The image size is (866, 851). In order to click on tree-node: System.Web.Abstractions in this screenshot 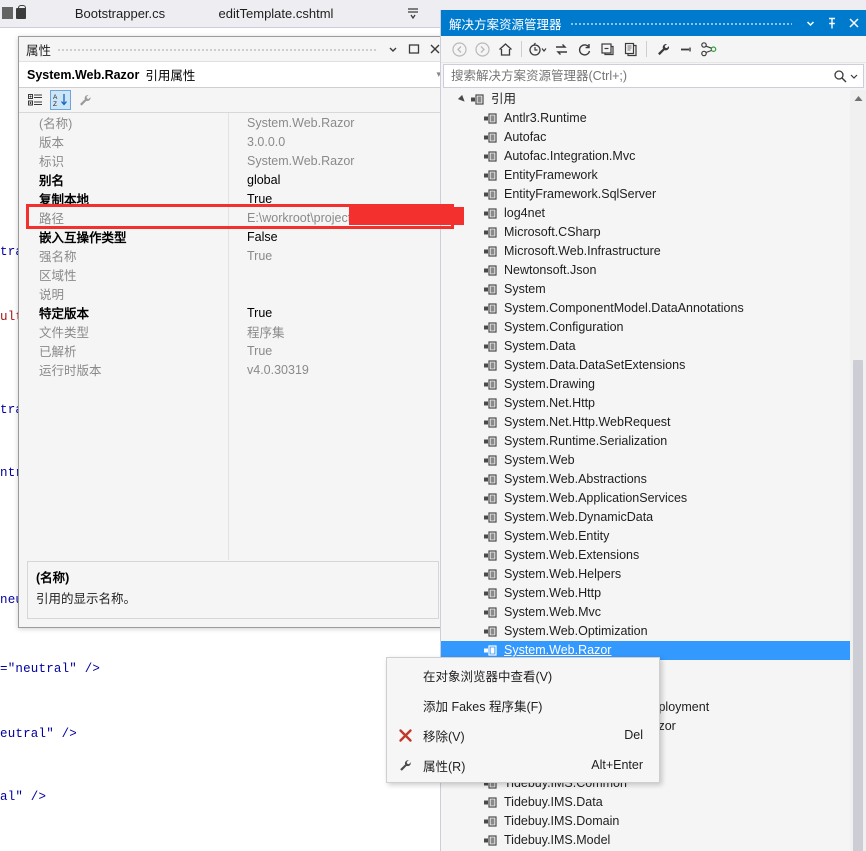, I will do `click(653, 479)`.